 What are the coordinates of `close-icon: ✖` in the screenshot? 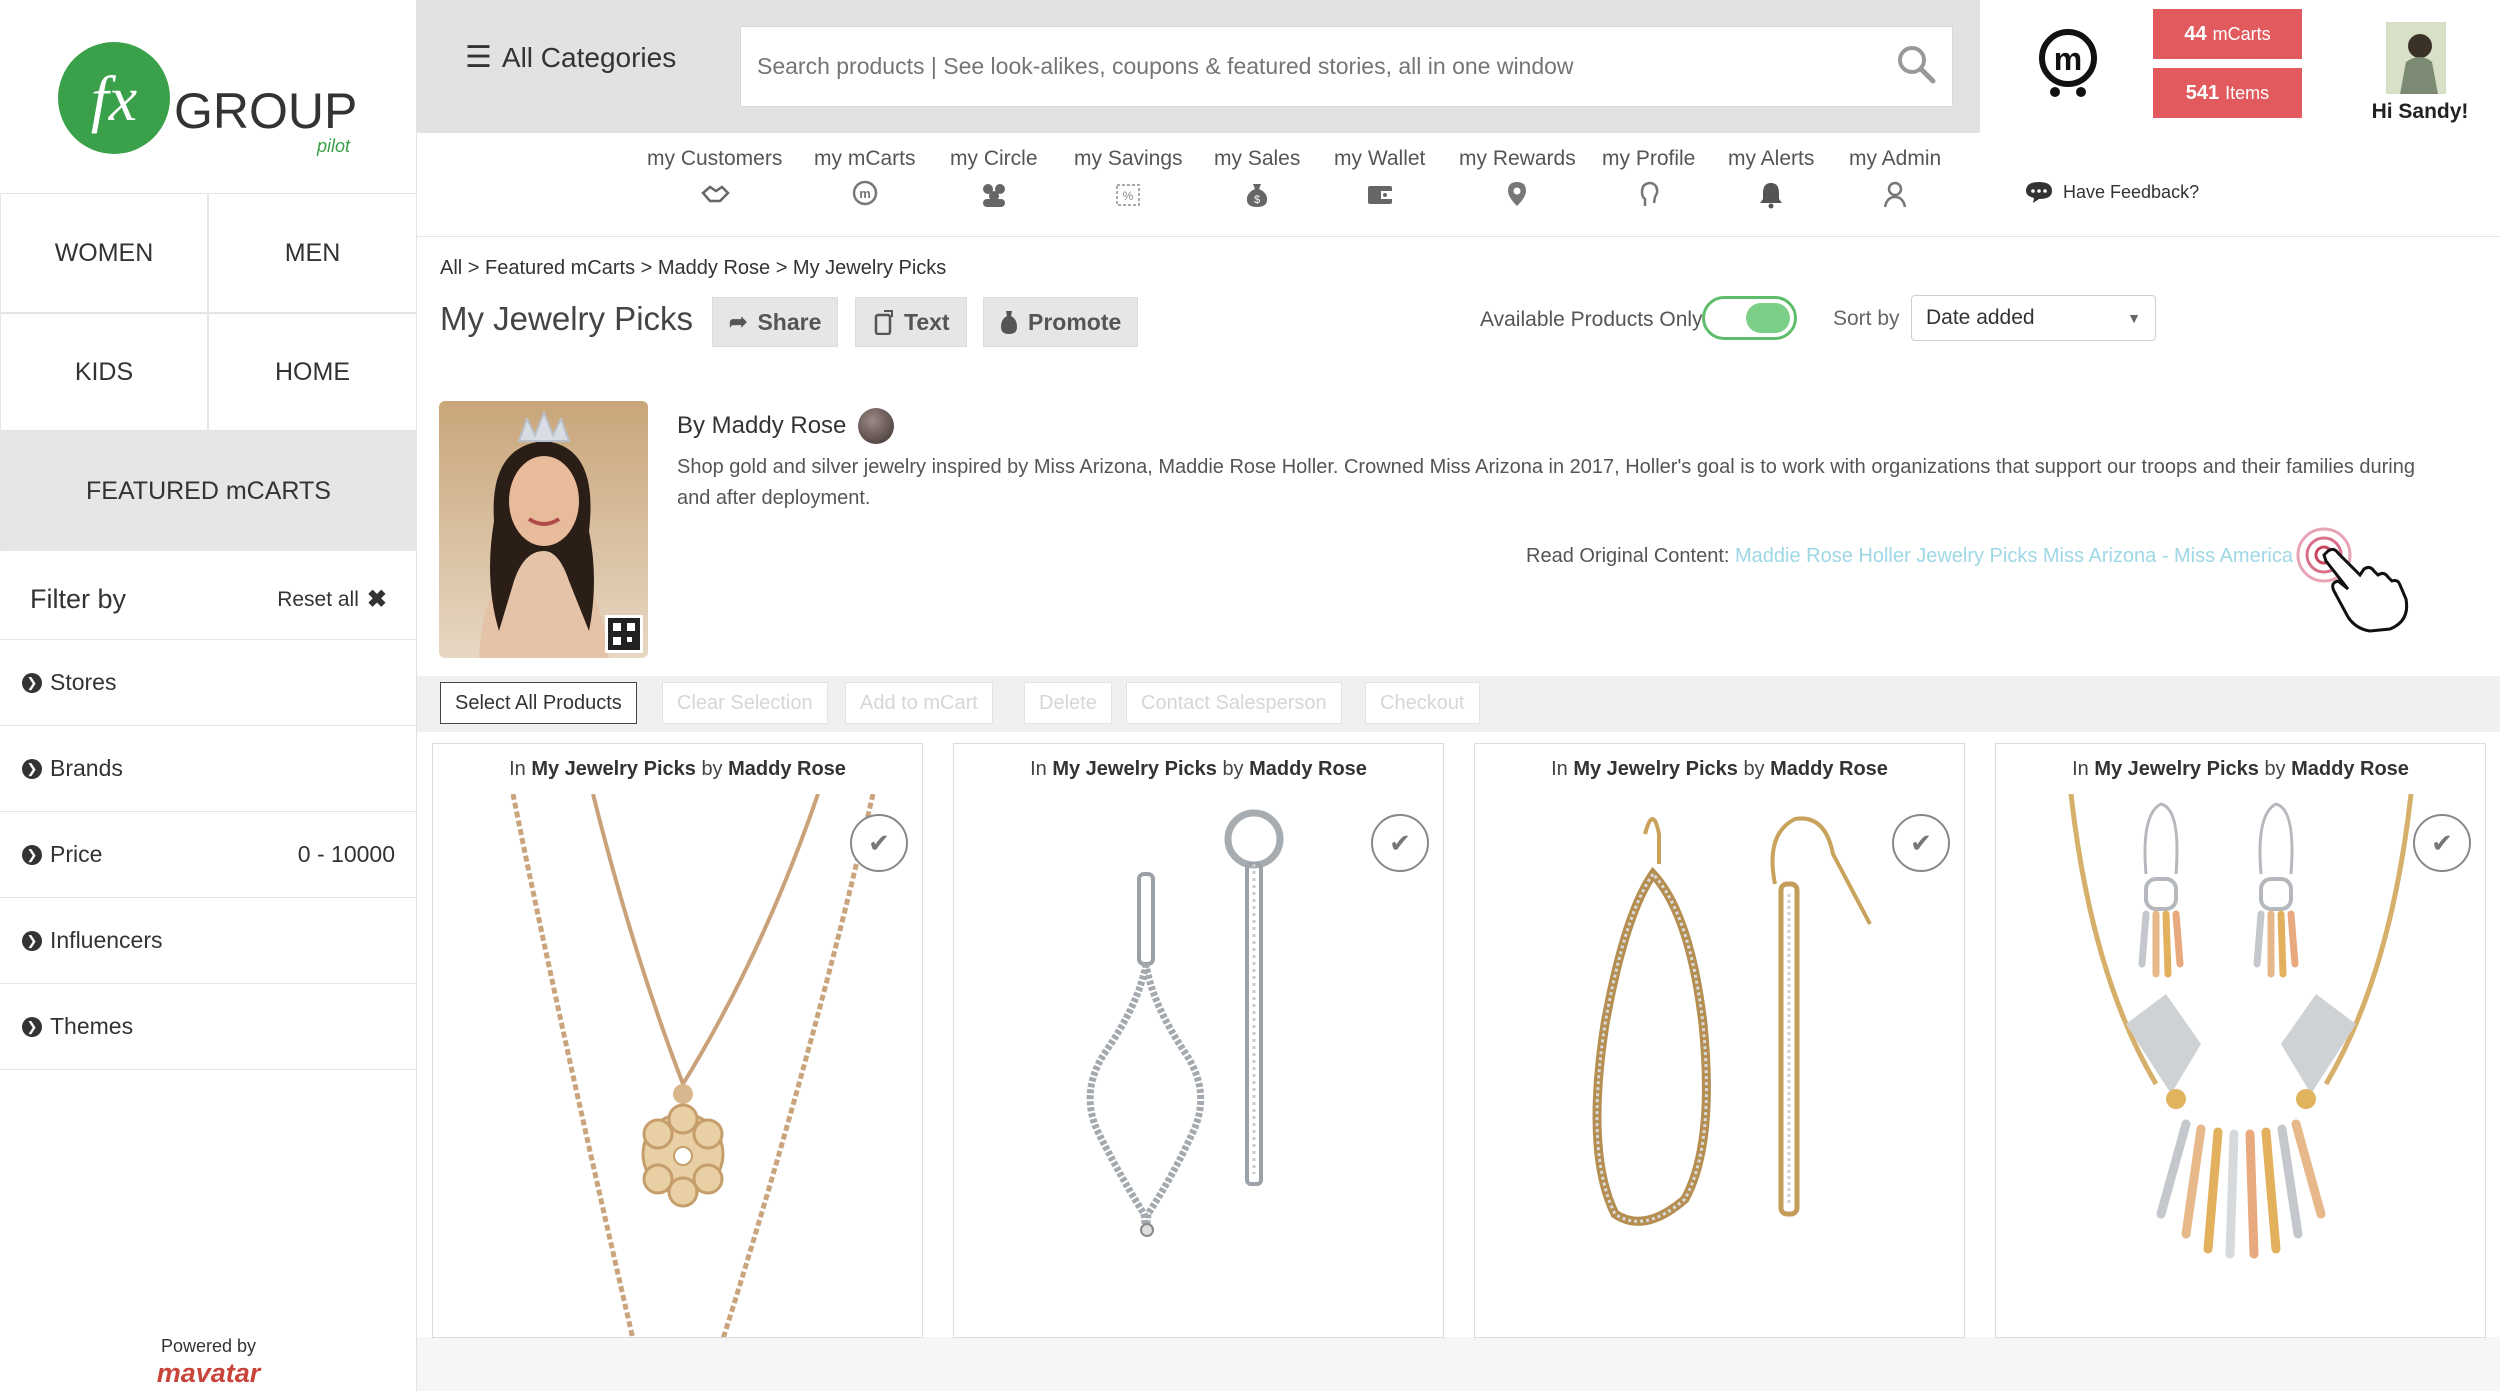 It's located at (376, 599).